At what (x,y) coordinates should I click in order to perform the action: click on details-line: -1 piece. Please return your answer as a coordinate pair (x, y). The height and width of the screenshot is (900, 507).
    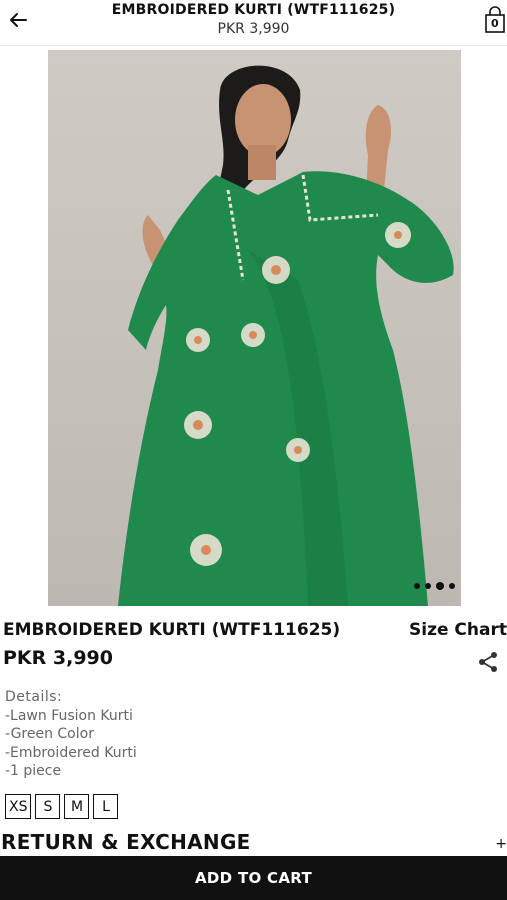
    Looking at the image, I should click on (33, 771).